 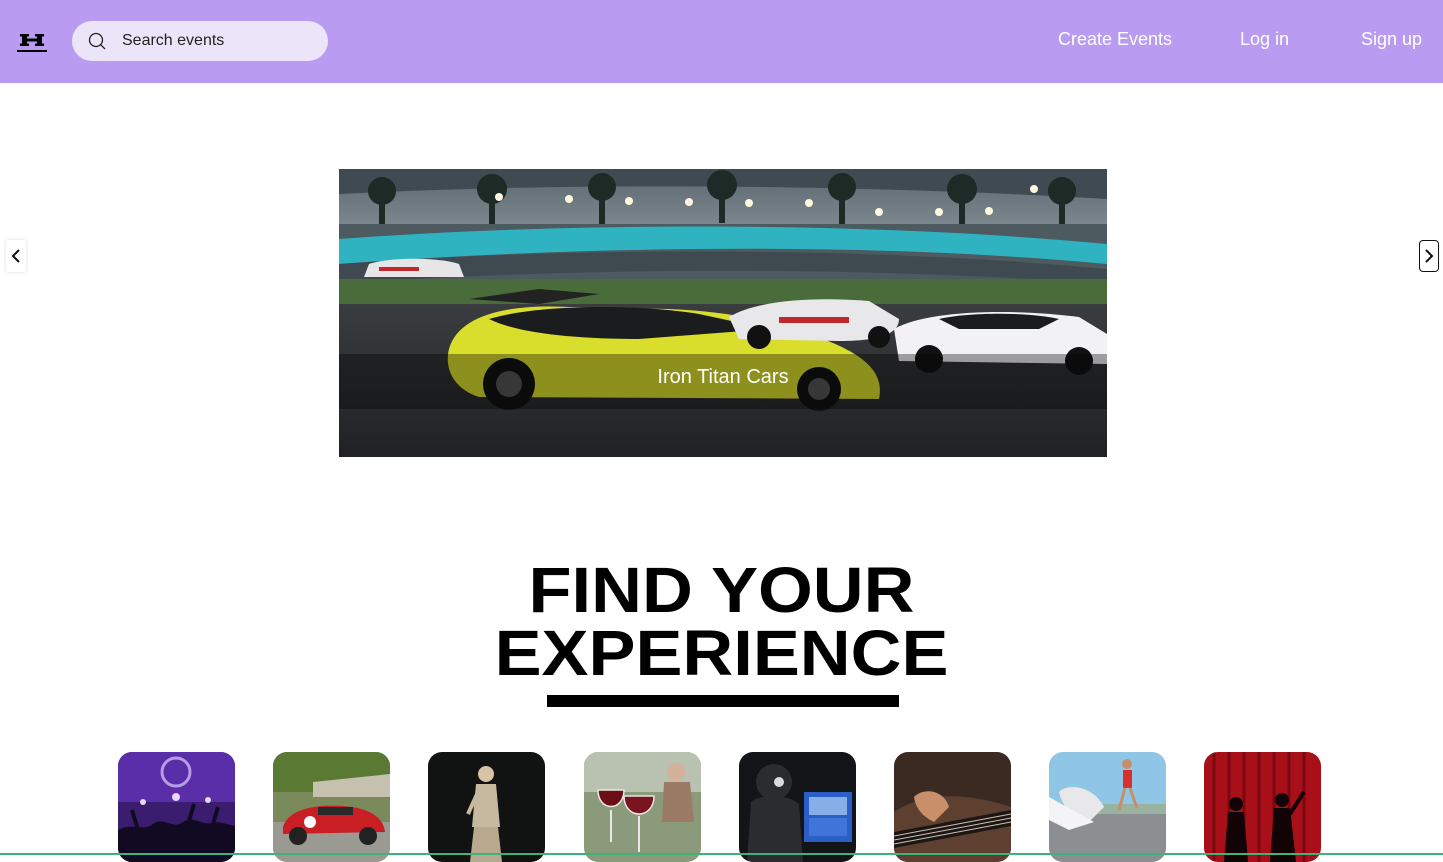 I want to click on top-navigation-bar: Create Events Log in Sign up, so click(x=721, y=41).